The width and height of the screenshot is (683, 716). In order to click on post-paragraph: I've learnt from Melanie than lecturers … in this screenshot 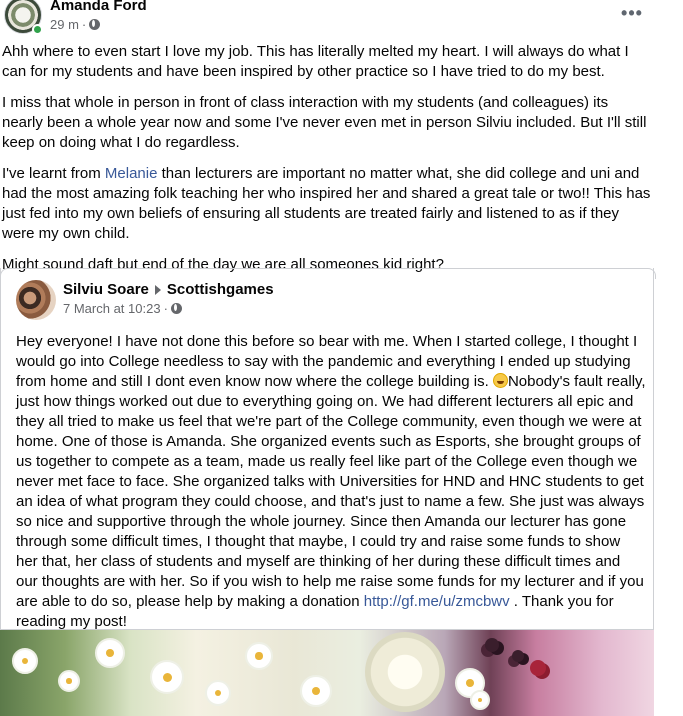, I will do `click(327, 204)`.